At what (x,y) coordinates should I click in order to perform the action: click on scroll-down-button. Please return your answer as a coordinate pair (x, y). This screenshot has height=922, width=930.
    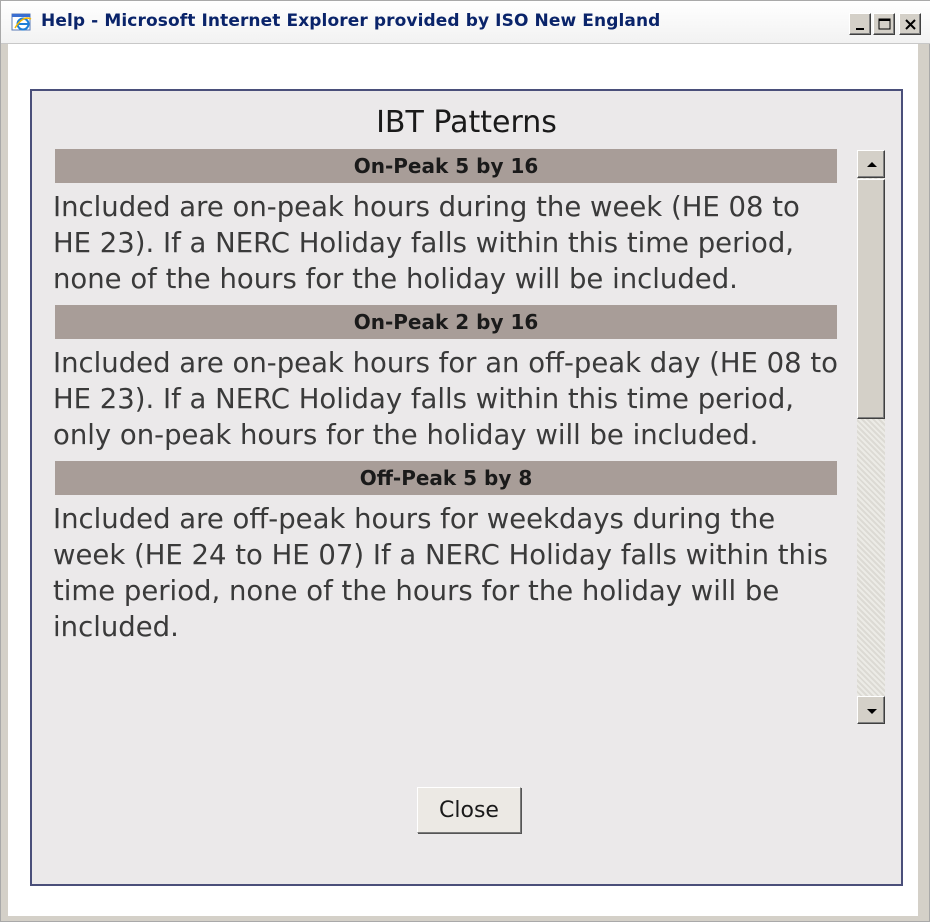
    Looking at the image, I should click on (871, 710).